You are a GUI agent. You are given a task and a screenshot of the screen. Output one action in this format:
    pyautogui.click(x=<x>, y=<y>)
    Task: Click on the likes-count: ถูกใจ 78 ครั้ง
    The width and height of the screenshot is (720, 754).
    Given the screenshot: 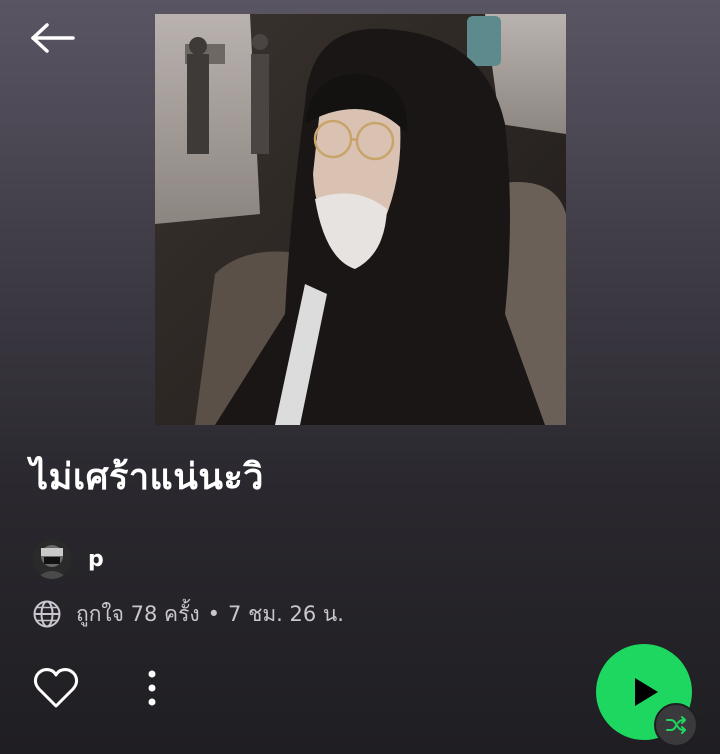 What is the action you would take?
    pyautogui.click(x=138, y=613)
    